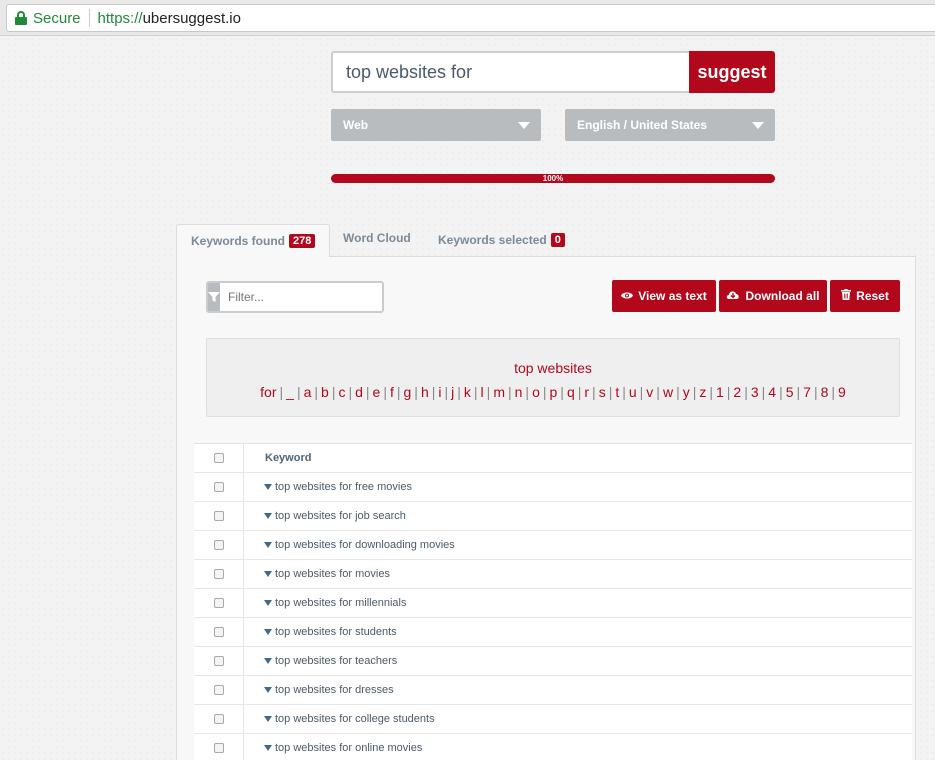 The image size is (935, 760). Describe the element at coordinates (670, 125) in the screenshot. I see `language-select: English / United States` at that location.